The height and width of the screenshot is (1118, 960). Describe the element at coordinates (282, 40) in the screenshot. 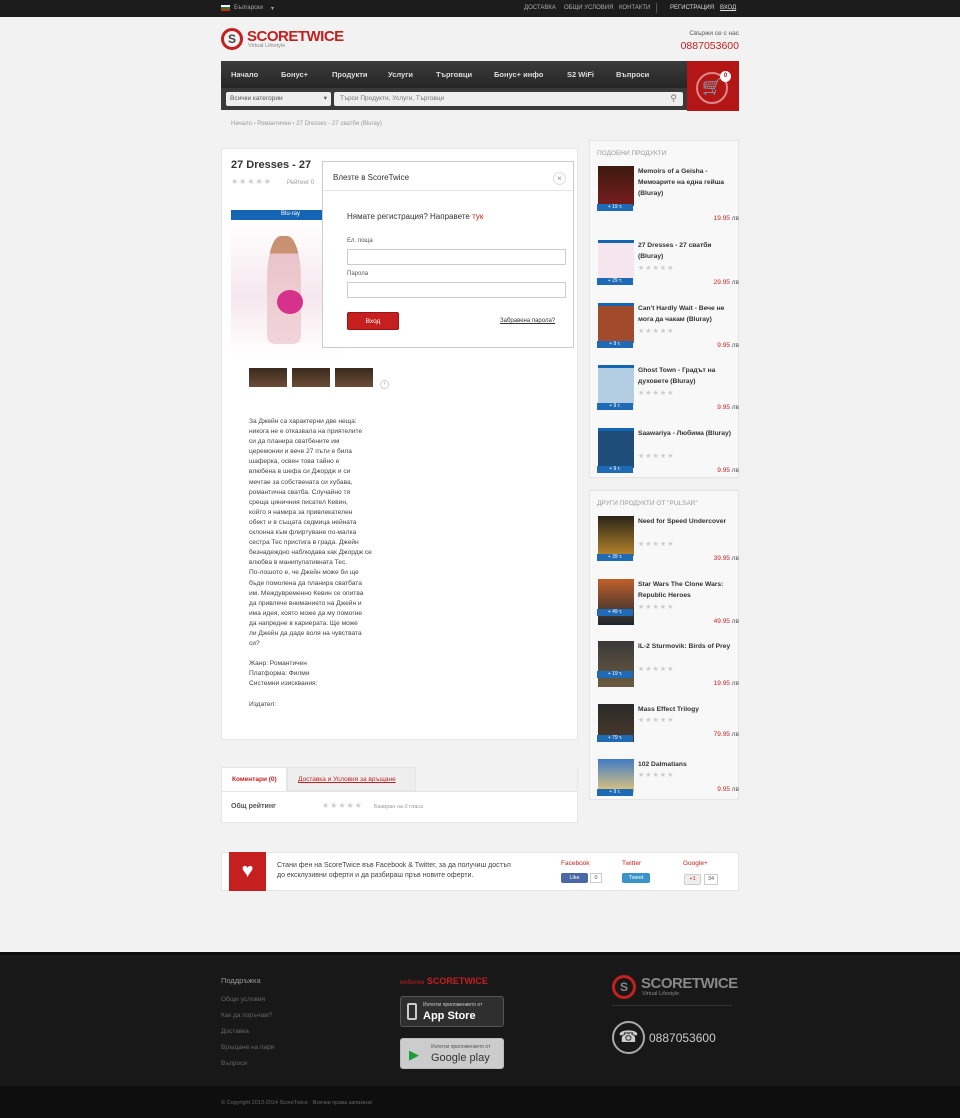

I see `logo: S SCORETWICE Virtual Lifestyle` at that location.